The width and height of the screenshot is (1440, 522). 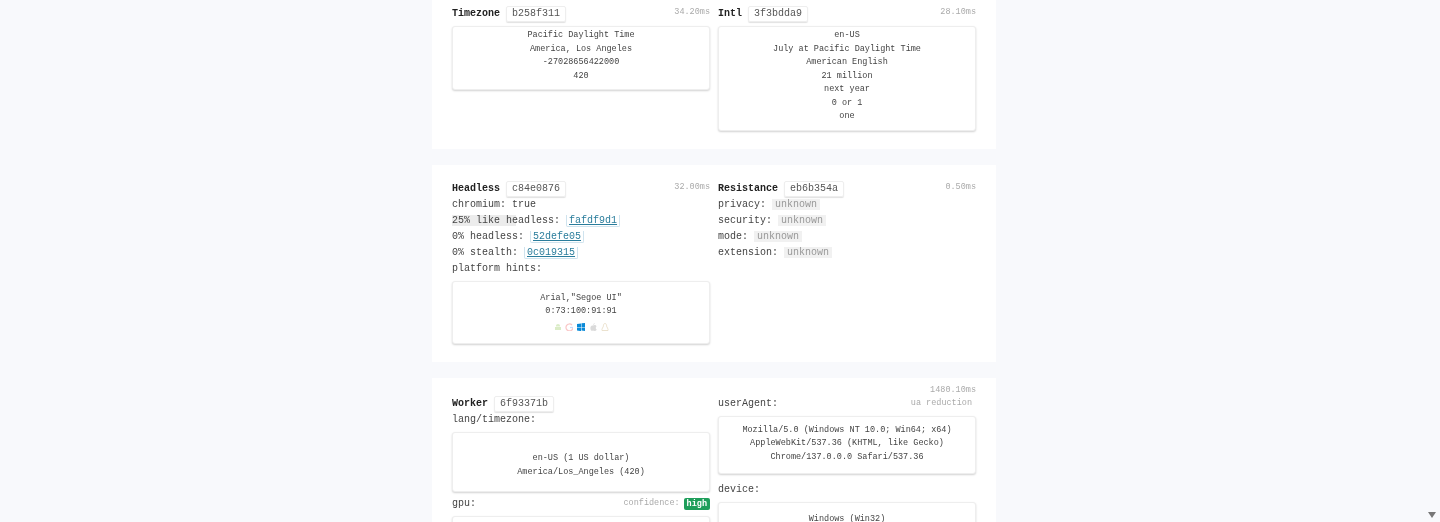 What do you see at coordinates (551, 252) in the screenshot?
I see `hash-link: 0c019315` at bounding box center [551, 252].